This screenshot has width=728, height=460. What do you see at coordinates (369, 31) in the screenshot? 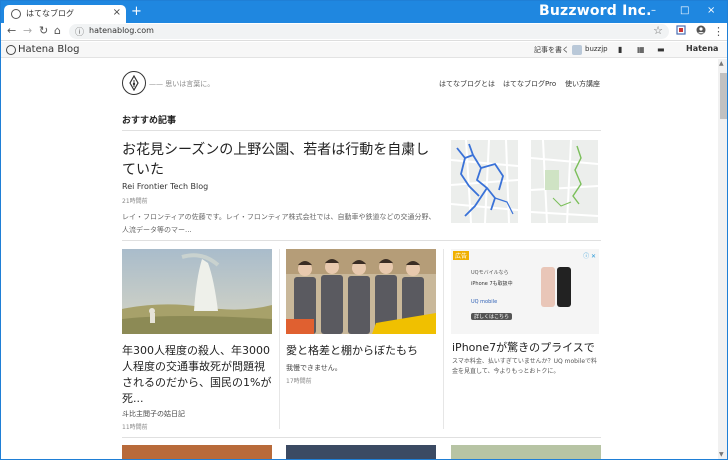
I see `address-bar: ⓘ hatenablog.com ☆` at bounding box center [369, 31].